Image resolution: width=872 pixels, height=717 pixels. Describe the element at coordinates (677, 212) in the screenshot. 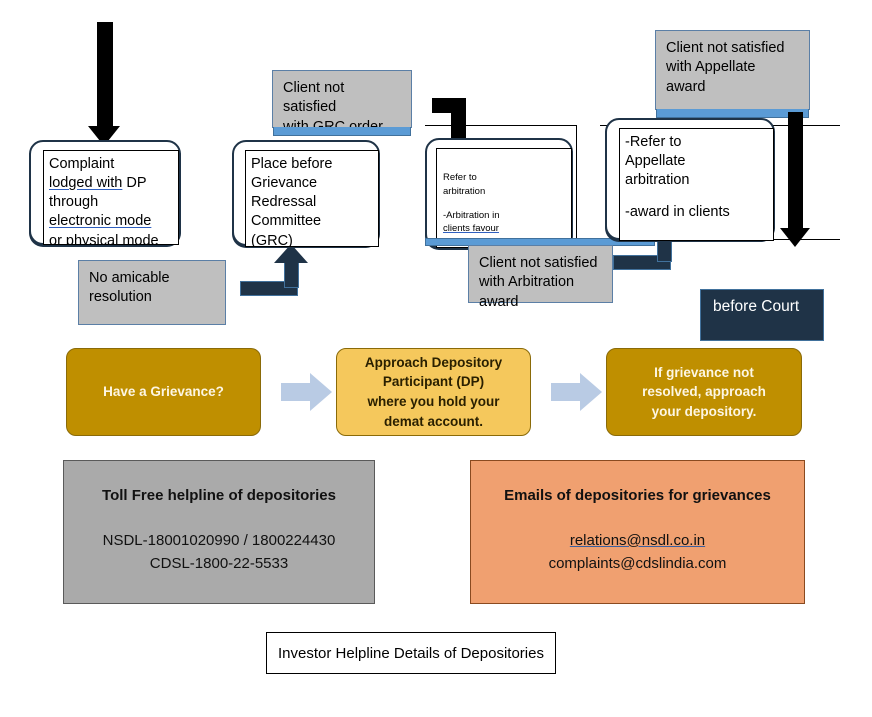

I see `appellate-line-5: -award in clients` at that location.